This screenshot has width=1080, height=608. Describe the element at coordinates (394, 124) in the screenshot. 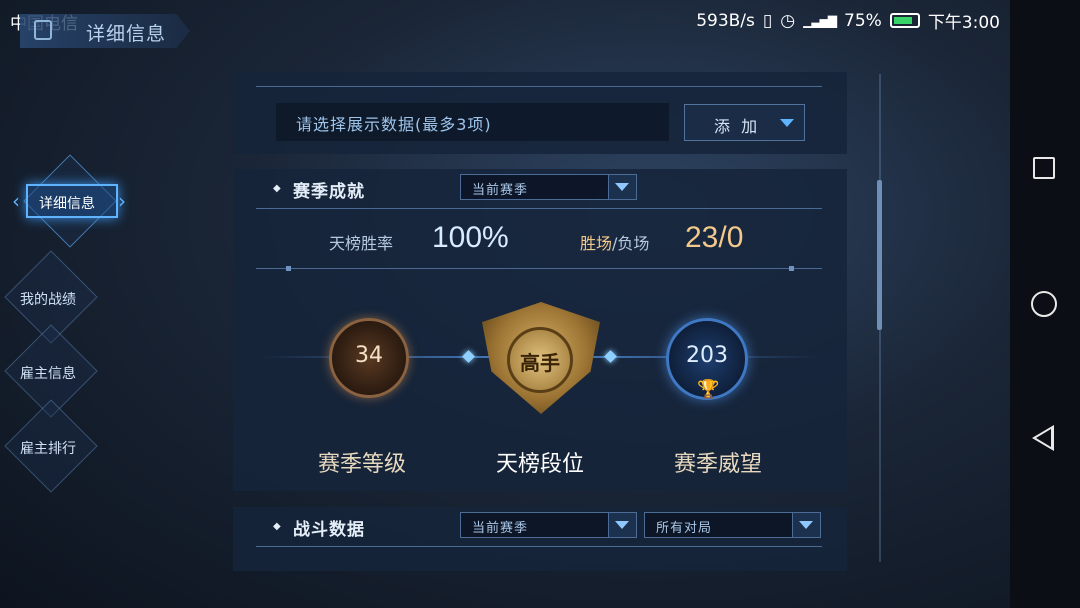

I see `display-data-prompt: 请选择展示数据(最多3项)` at that location.